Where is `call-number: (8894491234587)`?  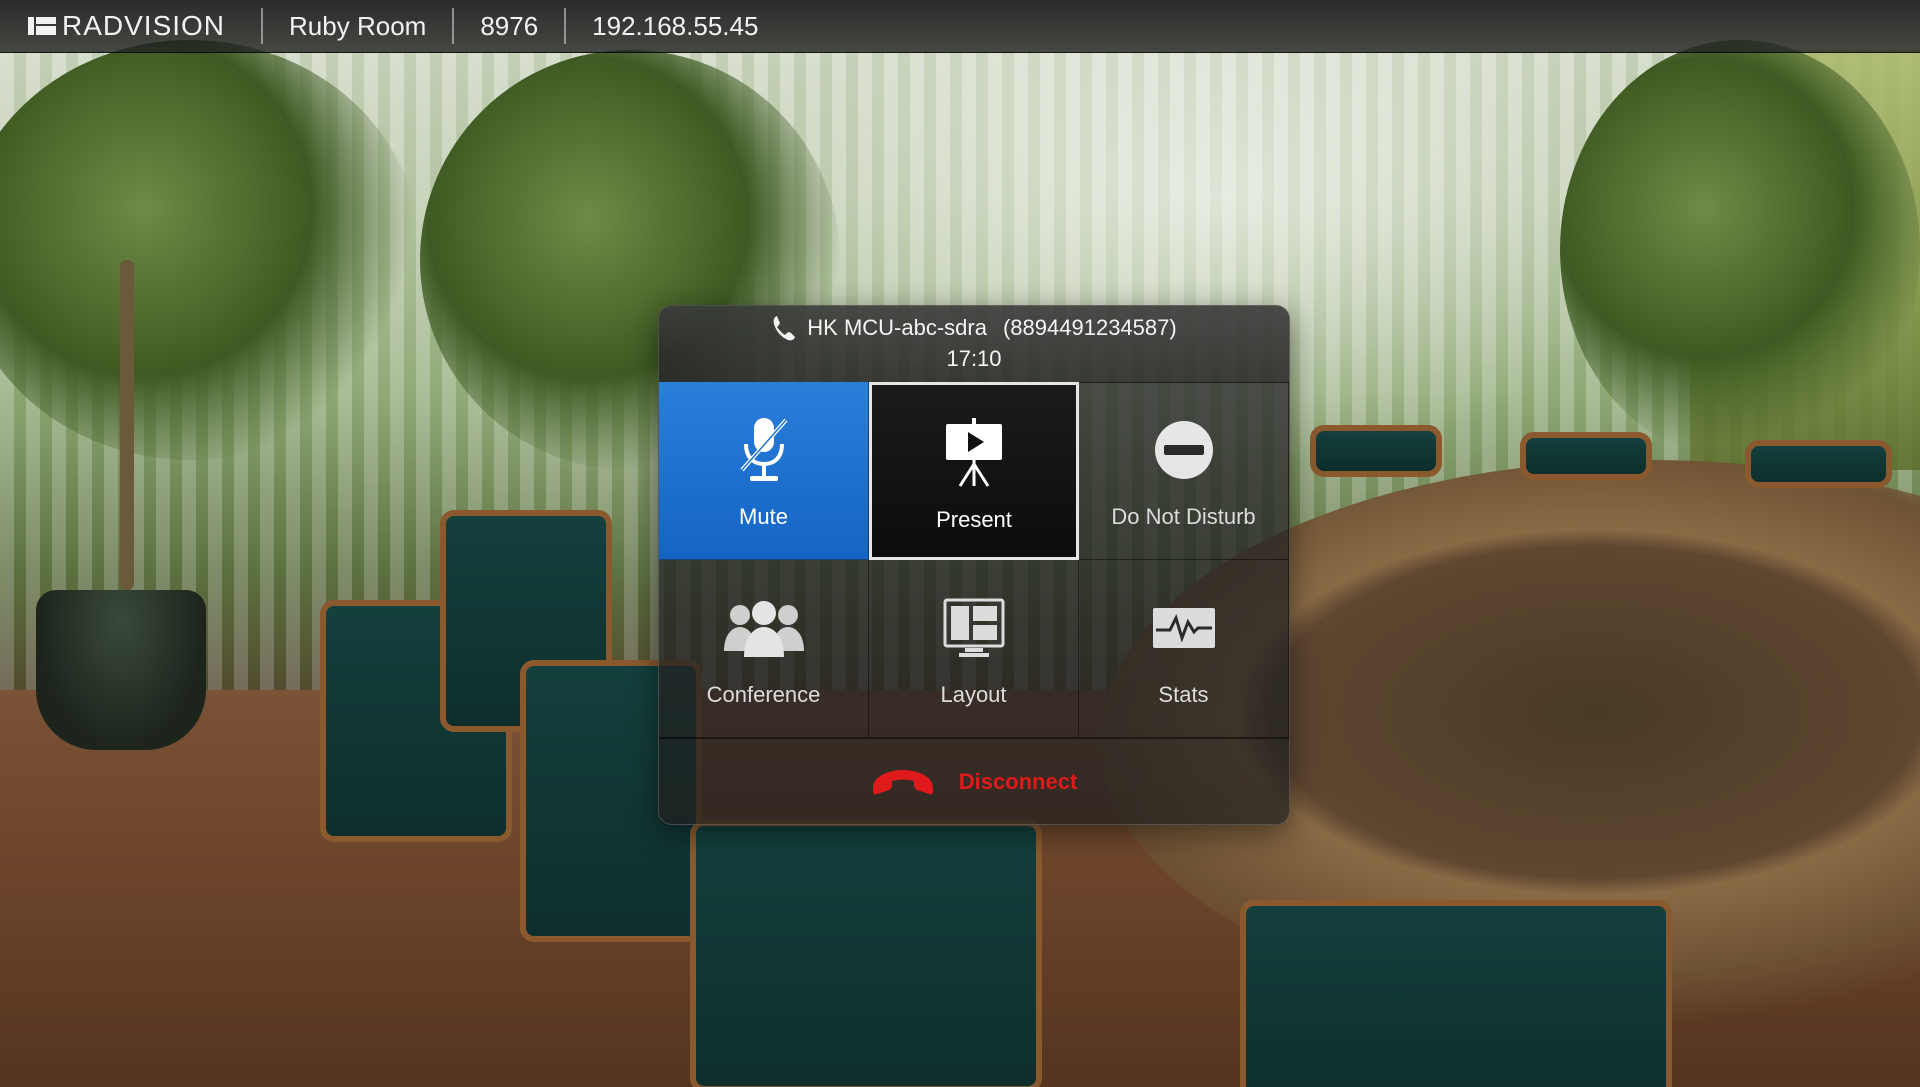
call-number: (8894491234587) is located at coordinates (1089, 327).